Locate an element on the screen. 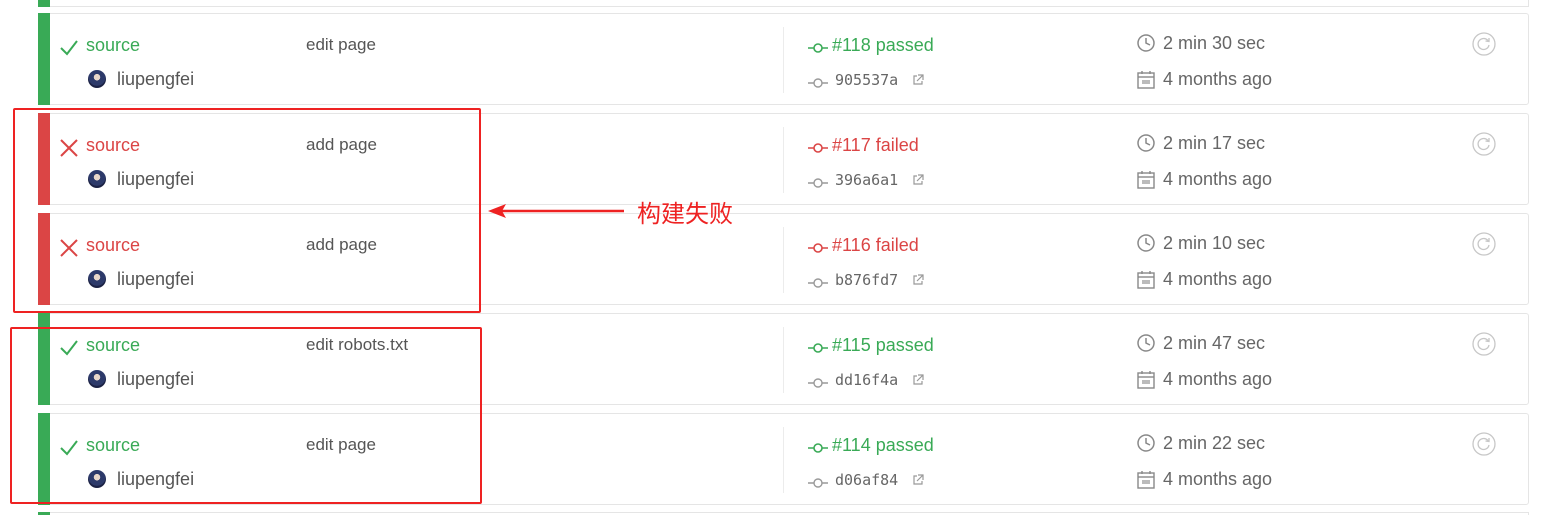 This screenshot has height=515, width=1545. commit-sha-link: b876fd7 is located at coordinates (866, 280).